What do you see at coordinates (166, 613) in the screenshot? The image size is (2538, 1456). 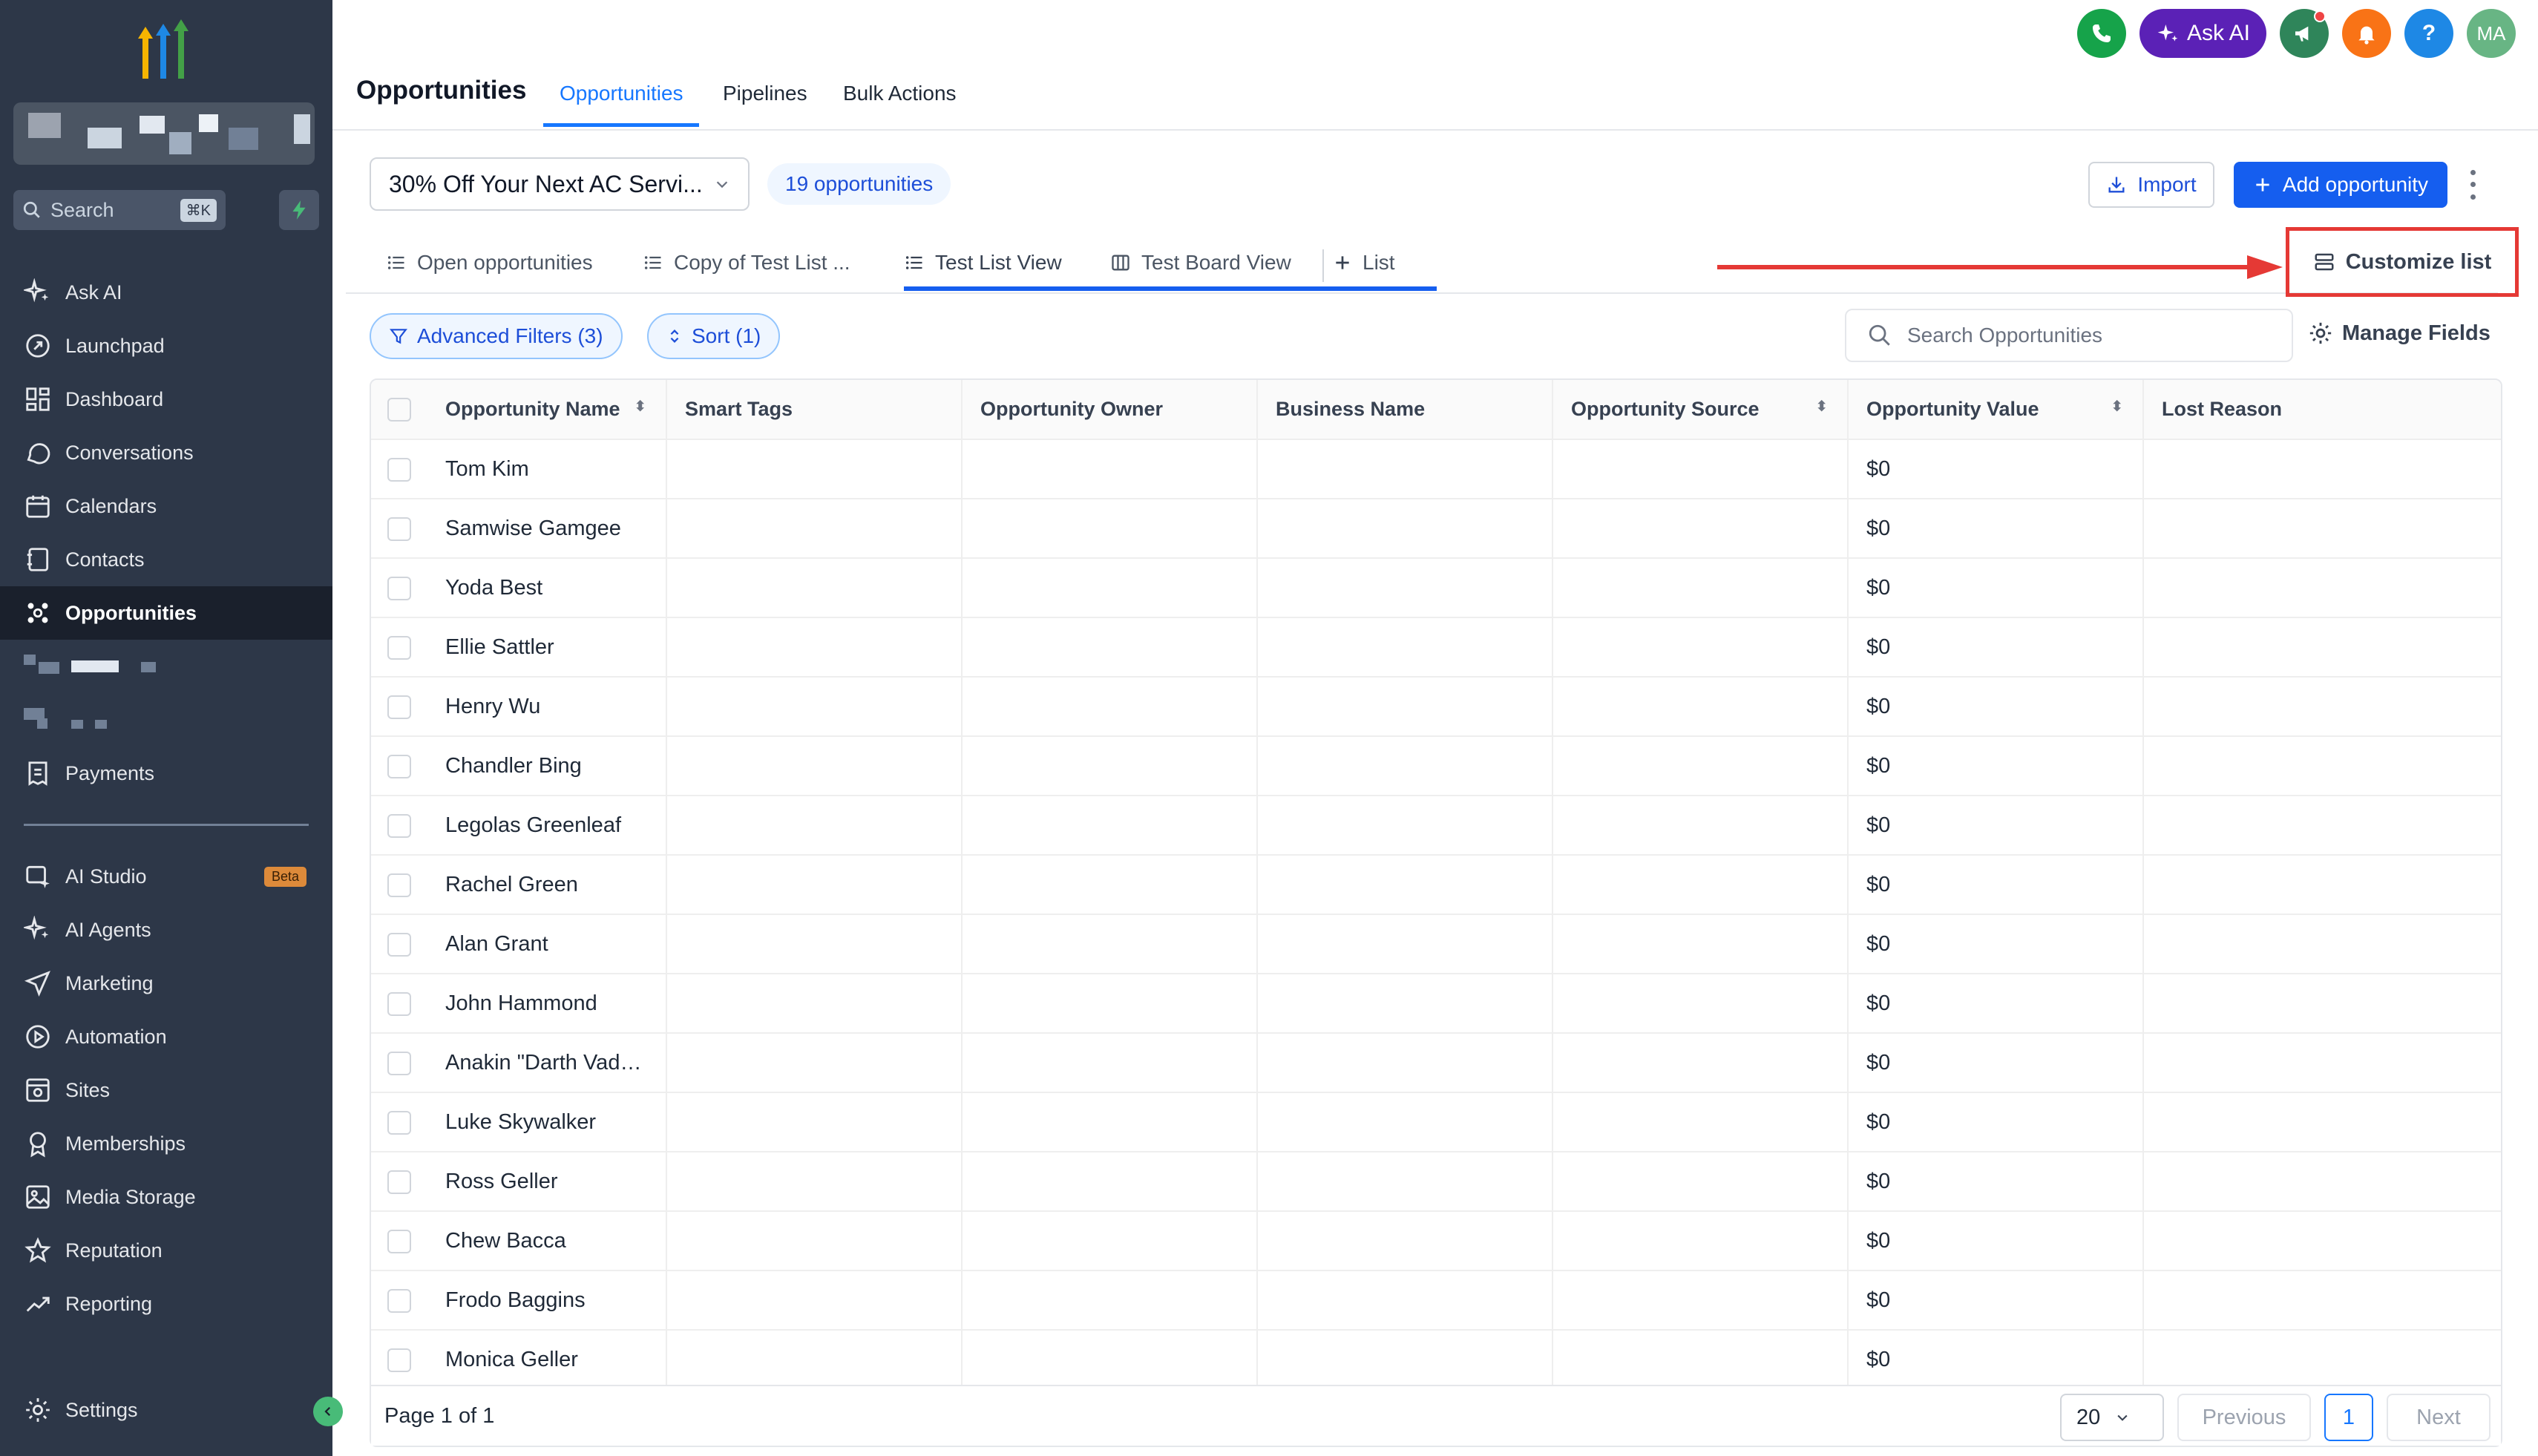 I see `sidebar-item-opportunities: Opportunities` at bounding box center [166, 613].